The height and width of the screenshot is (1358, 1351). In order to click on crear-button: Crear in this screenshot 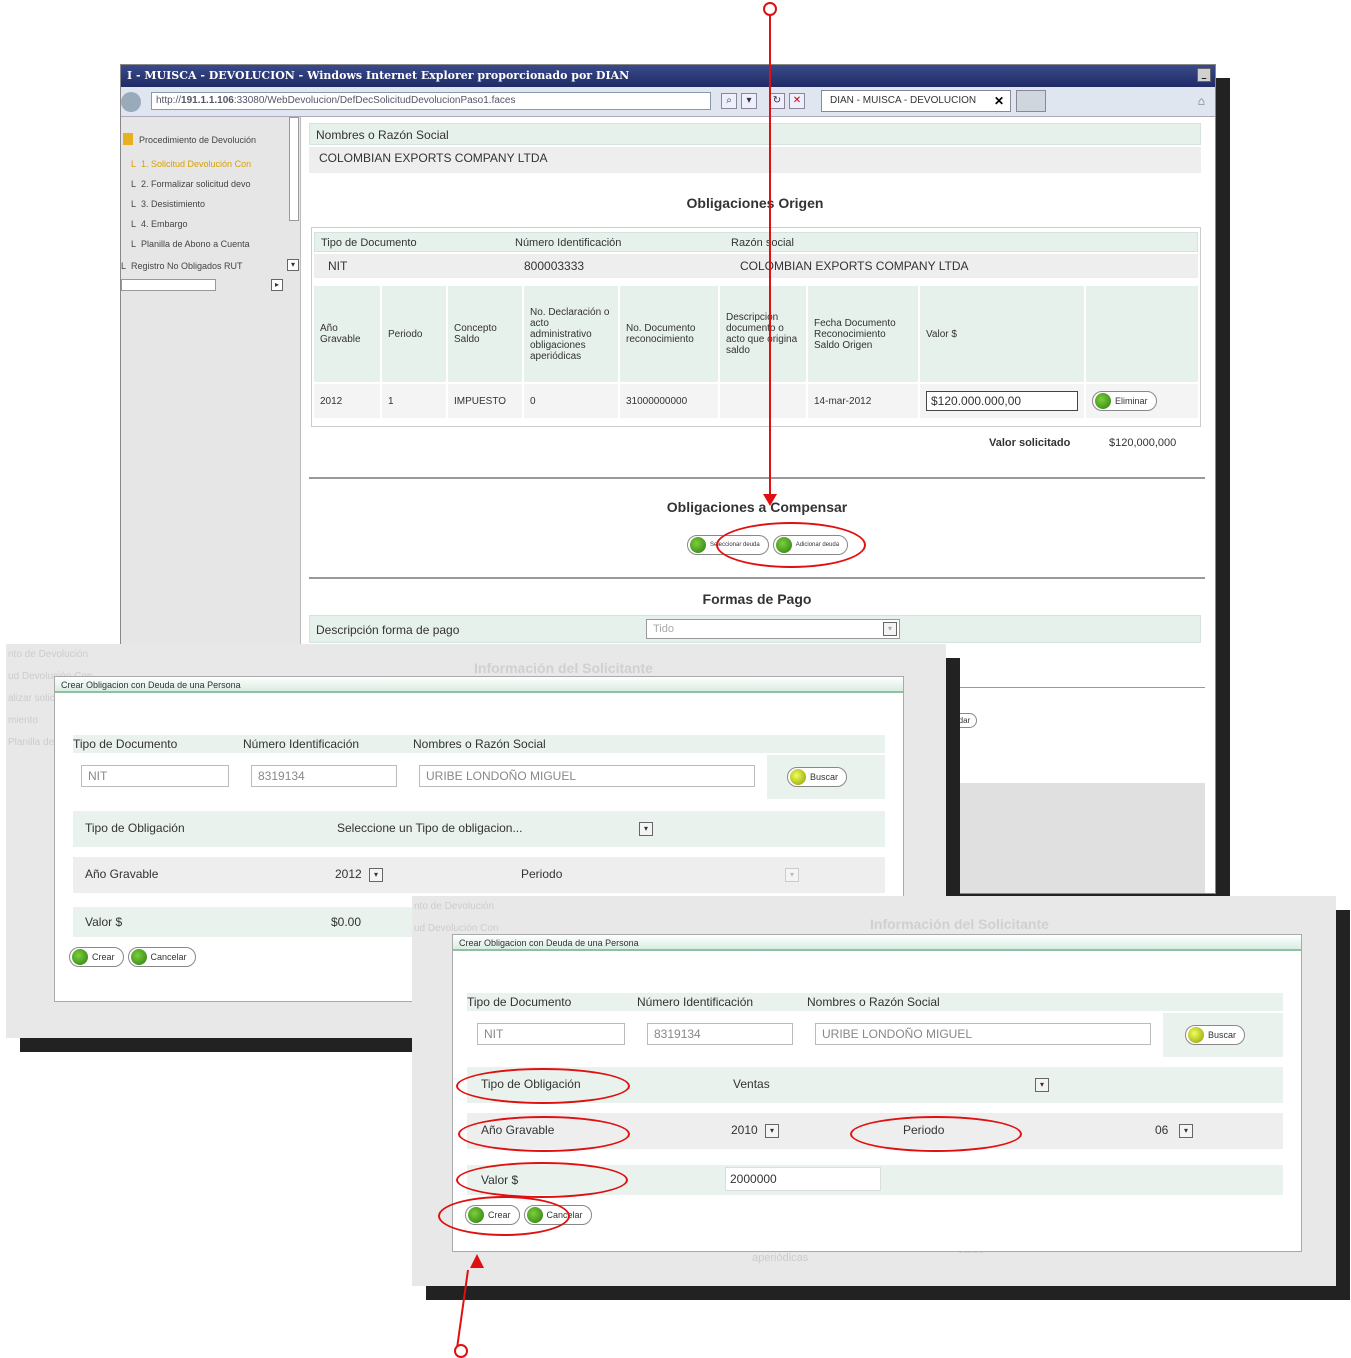, I will do `click(96, 957)`.